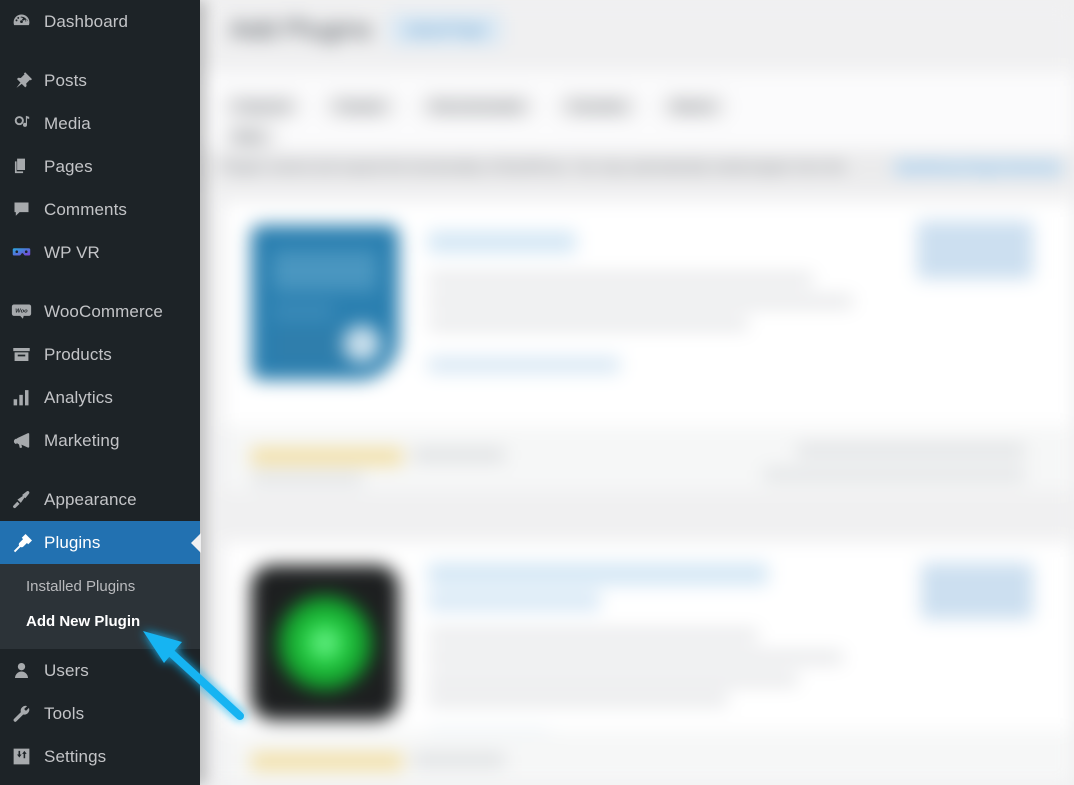 The width and height of the screenshot is (1074, 785). What do you see at coordinates (64, 713) in the screenshot?
I see `sidebar-item-label: Tools` at bounding box center [64, 713].